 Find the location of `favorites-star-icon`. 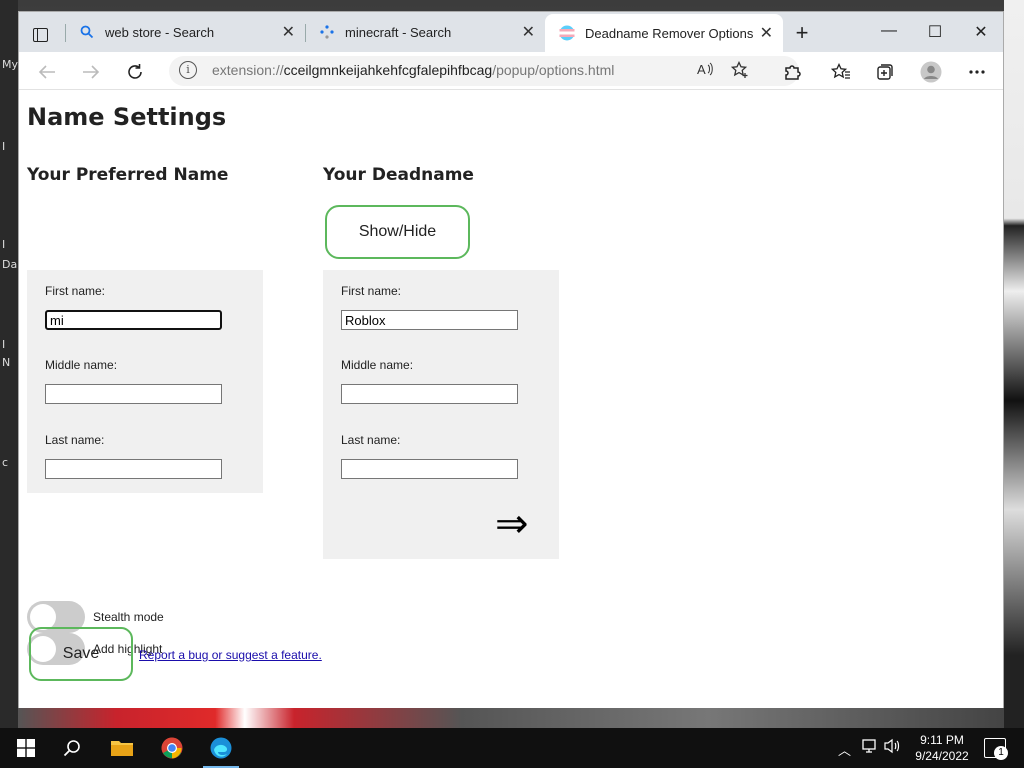

favorites-star-icon is located at coordinates (840, 71).